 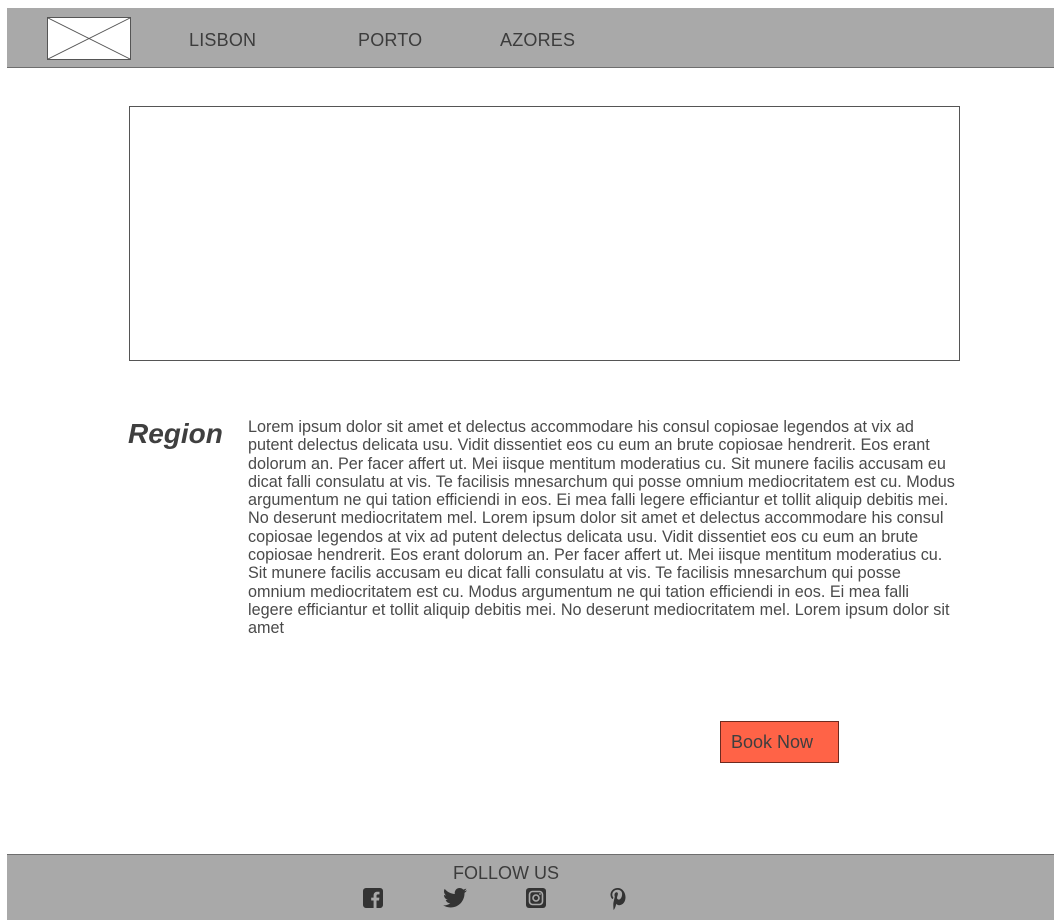 What do you see at coordinates (455, 899) in the screenshot?
I see `twitter-icon` at bounding box center [455, 899].